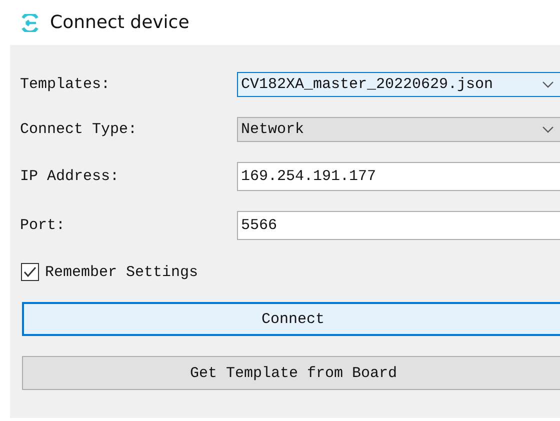  Describe the element at coordinates (398, 129) in the screenshot. I see `dropdown: Network` at that location.